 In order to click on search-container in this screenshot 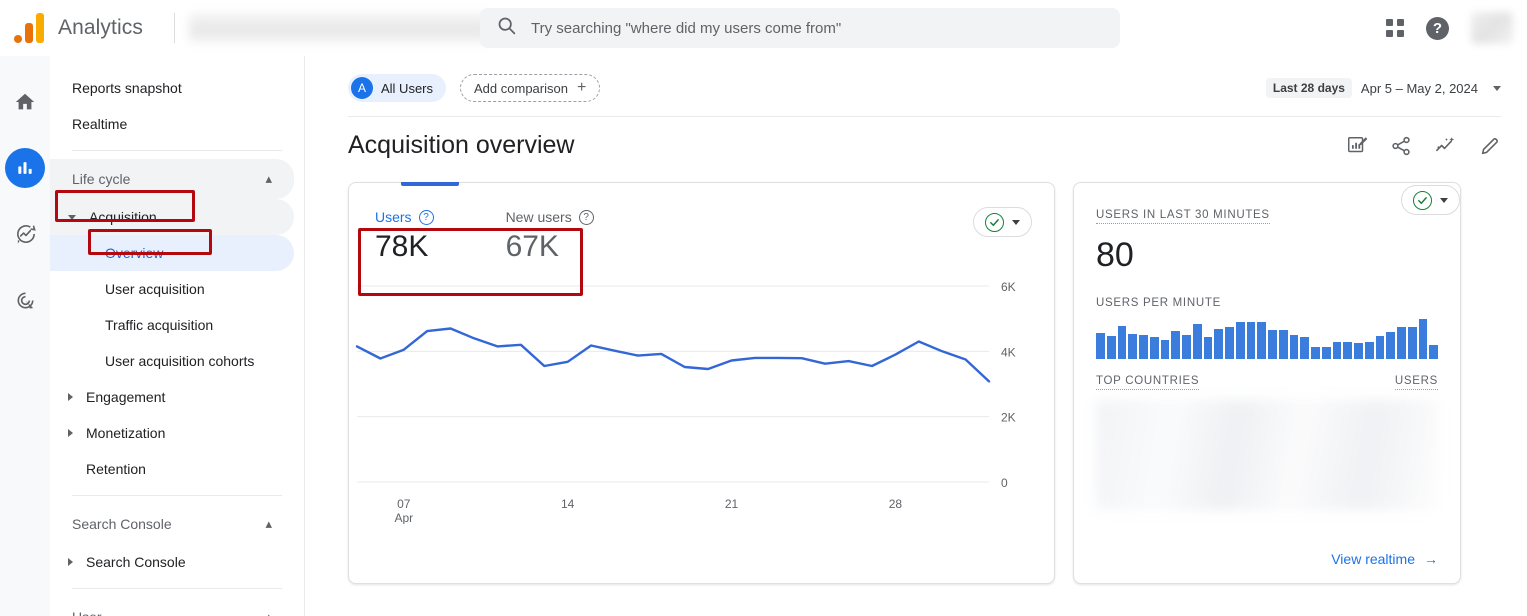, I will do `click(800, 28)`.